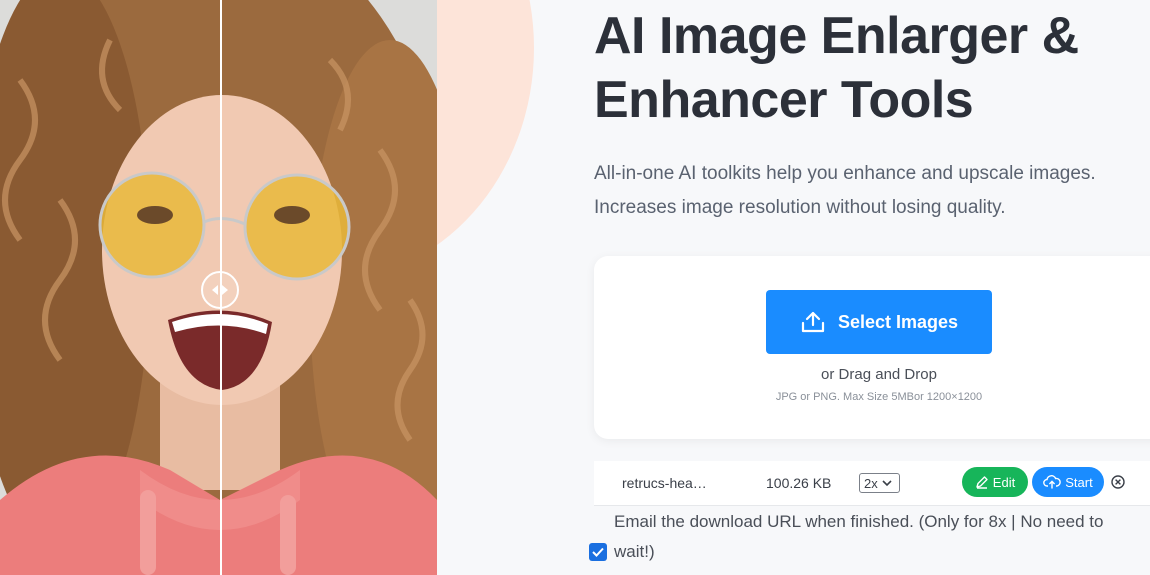 The height and width of the screenshot is (575, 1150). Describe the element at coordinates (1079, 482) in the screenshot. I see `start-label: Start` at that location.